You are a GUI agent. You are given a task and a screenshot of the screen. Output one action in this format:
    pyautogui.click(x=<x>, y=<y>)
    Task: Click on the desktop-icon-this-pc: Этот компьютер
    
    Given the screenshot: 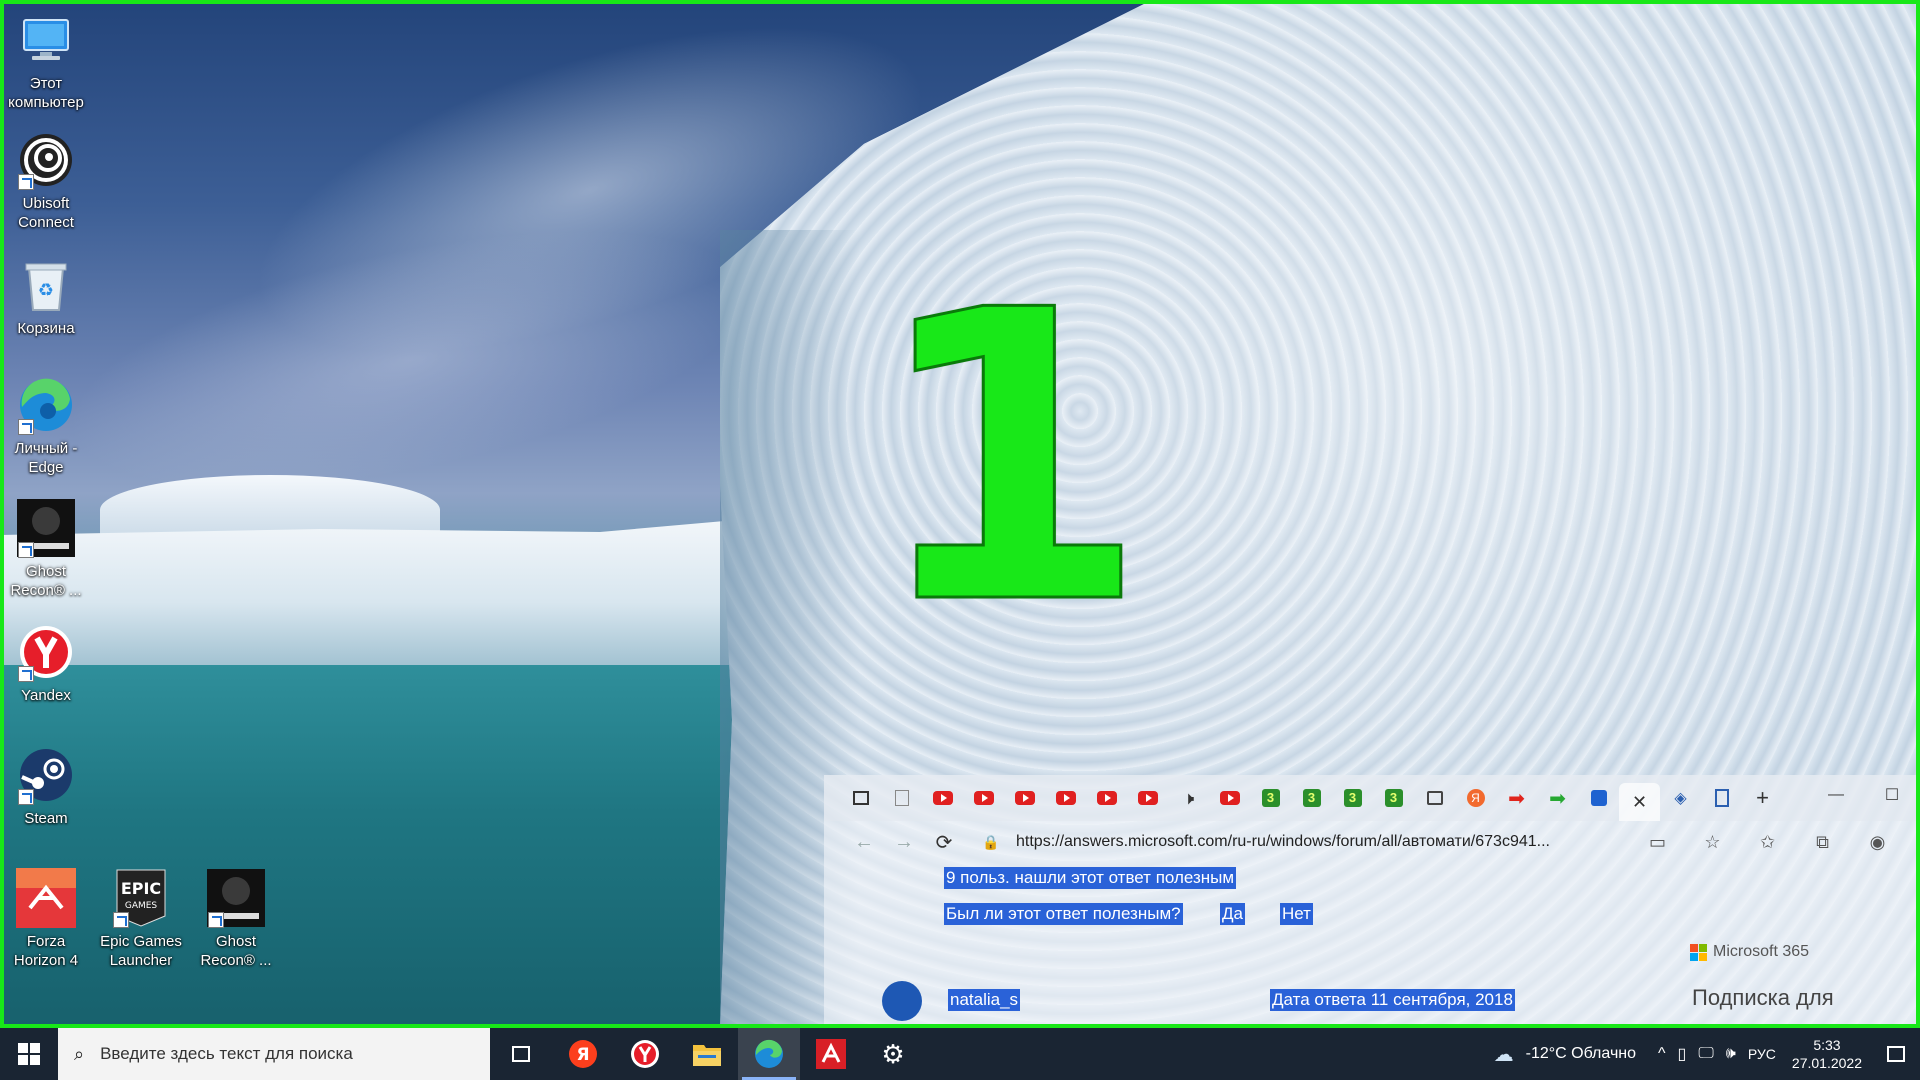 What is the action you would take?
    pyautogui.click(x=46, y=61)
    